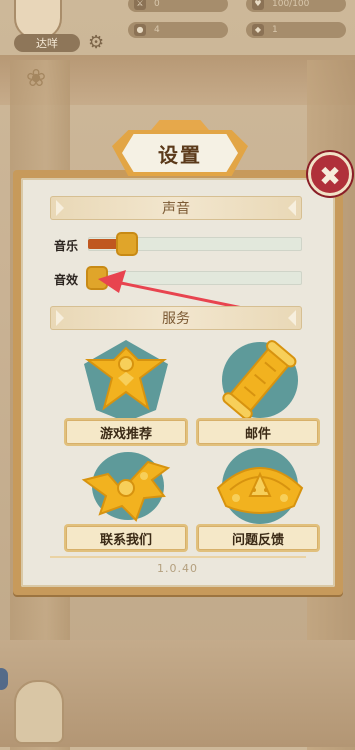 This screenshot has width=355, height=750. I want to click on kite-icon, so click(126, 381).